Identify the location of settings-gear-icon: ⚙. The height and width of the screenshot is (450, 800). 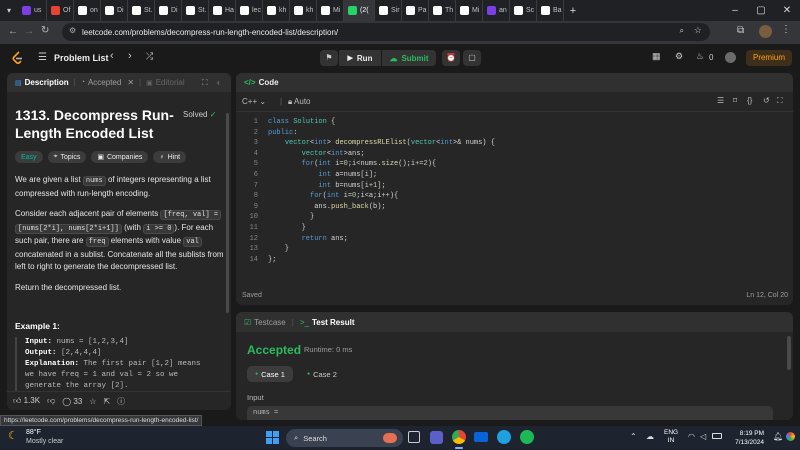
(679, 56).